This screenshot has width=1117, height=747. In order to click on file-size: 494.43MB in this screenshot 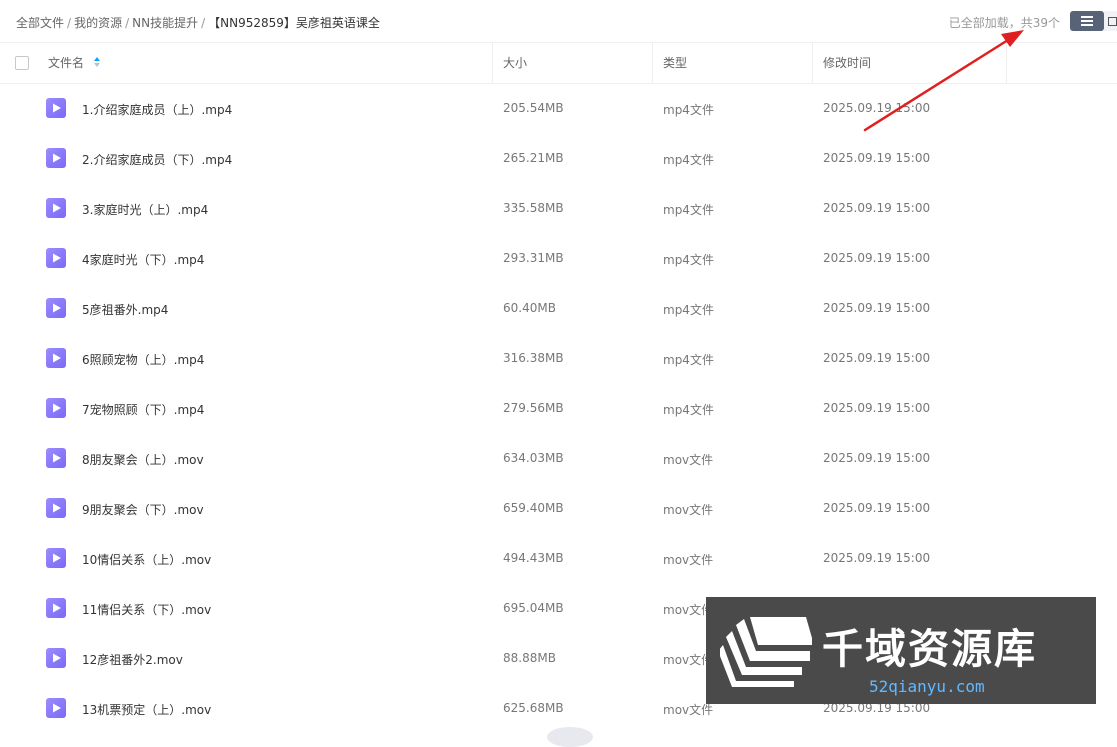, I will do `click(533, 558)`.